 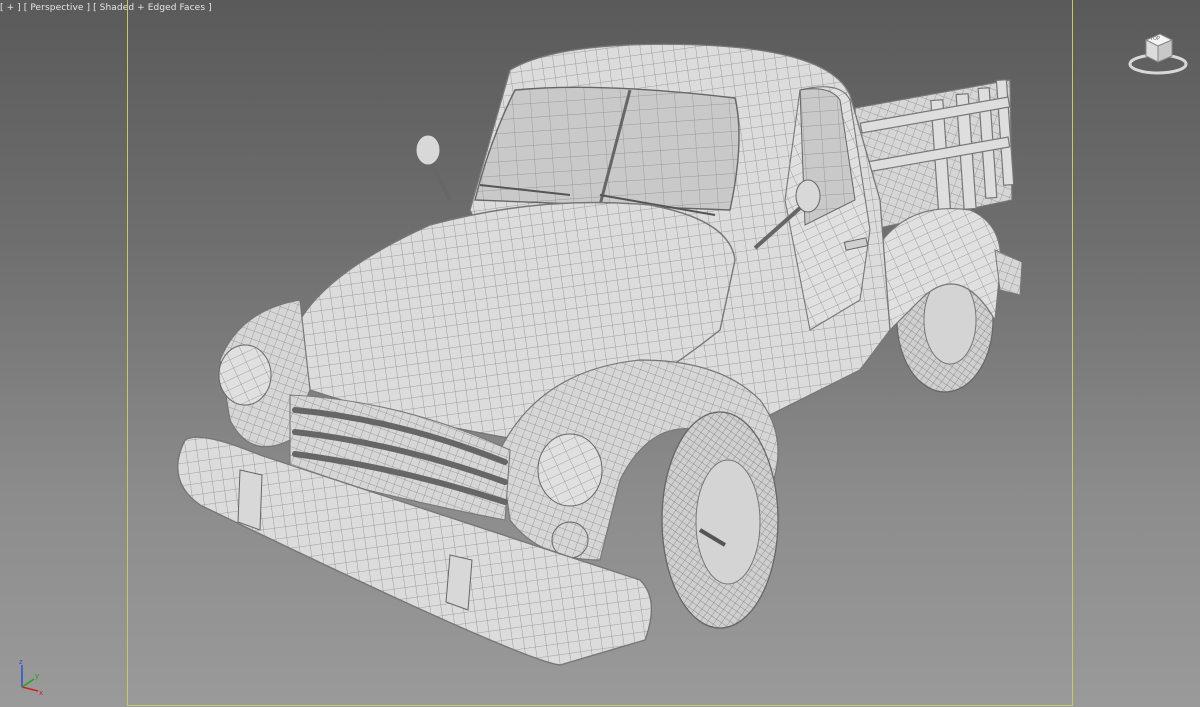 What do you see at coordinates (1154, 39) in the screenshot?
I see `viewcube-face-label: TOP` at bounding box center [1154, 39].